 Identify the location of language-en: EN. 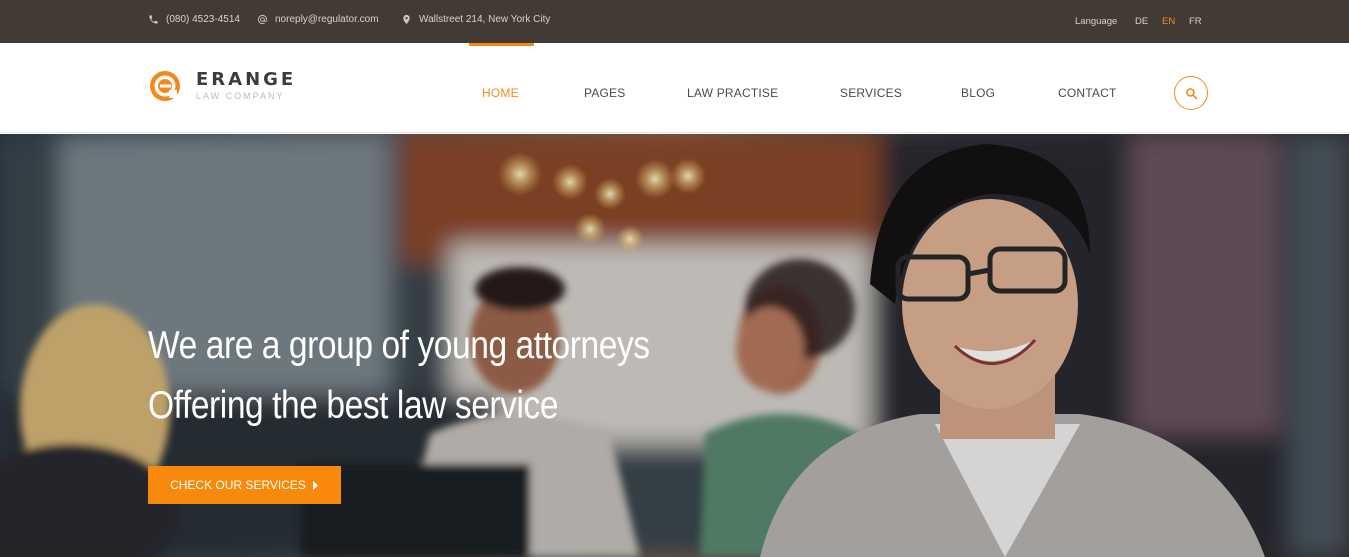
(1168, 21).